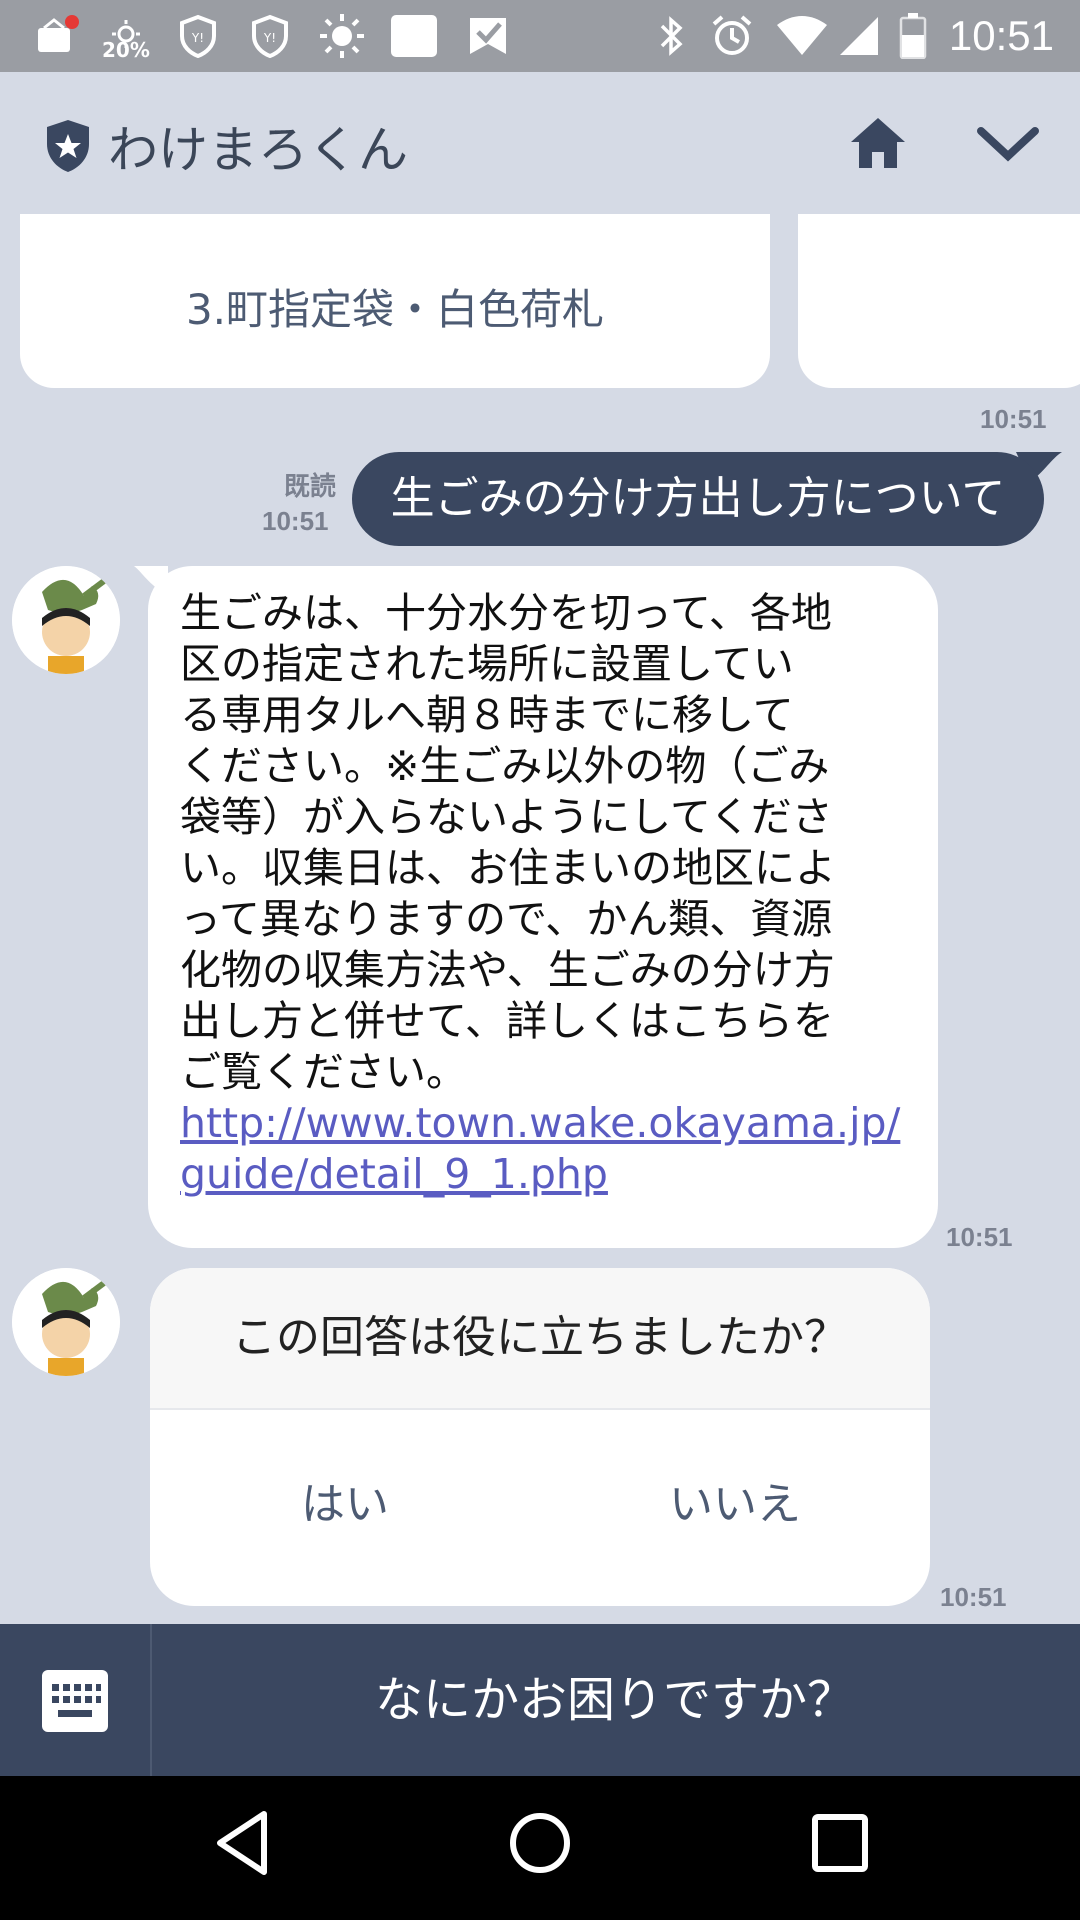 The image size is (1080, 1920). What do you see at coordinates (258, 150) in the screenshot?
I see `chat-title: わけまろくん` at bounding box center [258, 150].